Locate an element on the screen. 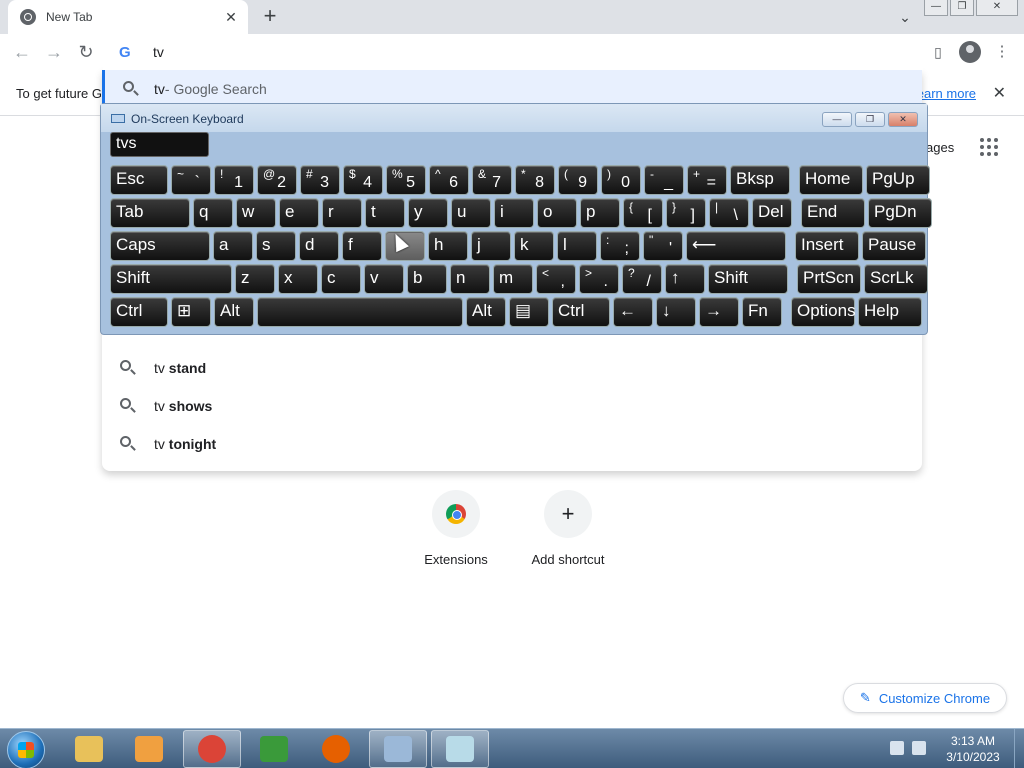 This screenshot has width=1024, height=768. shortcut-add: + Add shortcut is located at coordinates (568, 528).